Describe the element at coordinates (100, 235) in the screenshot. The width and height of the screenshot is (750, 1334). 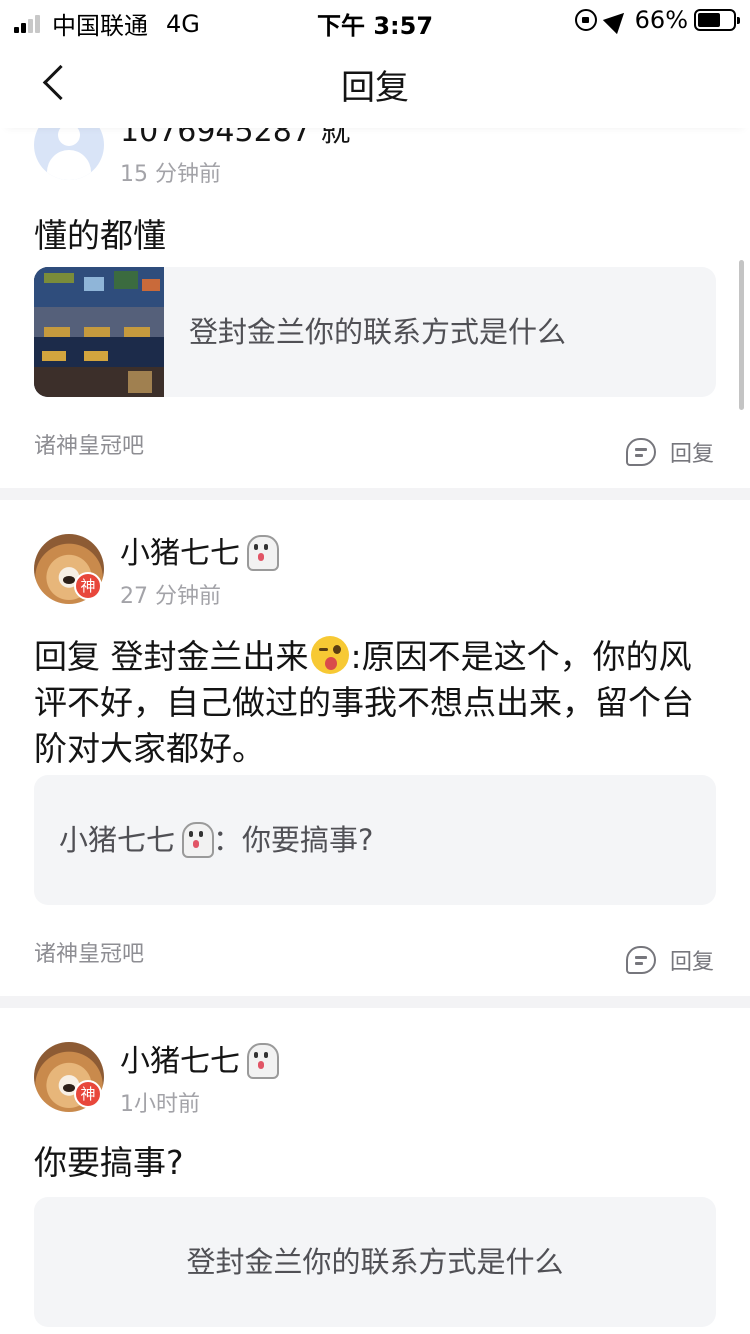
I see `post-content: 懂的都懂` at that location.